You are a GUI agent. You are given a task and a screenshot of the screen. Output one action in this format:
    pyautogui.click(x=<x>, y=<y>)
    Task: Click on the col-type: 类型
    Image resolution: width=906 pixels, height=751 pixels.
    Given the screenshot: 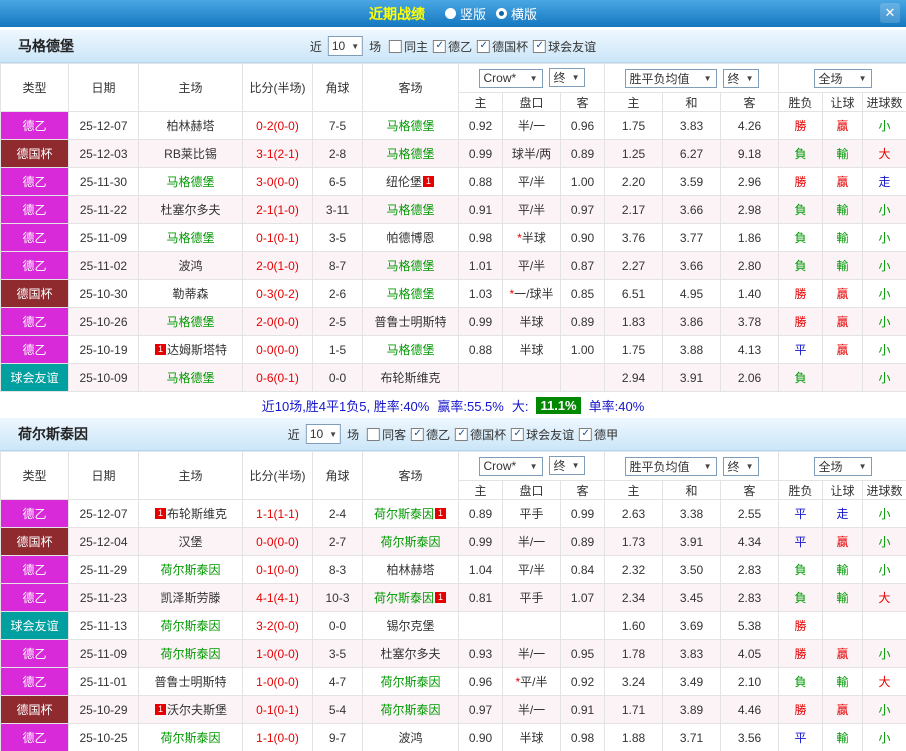 What is the action you would take?
    pyautogui.click(x=34, y=475)
    